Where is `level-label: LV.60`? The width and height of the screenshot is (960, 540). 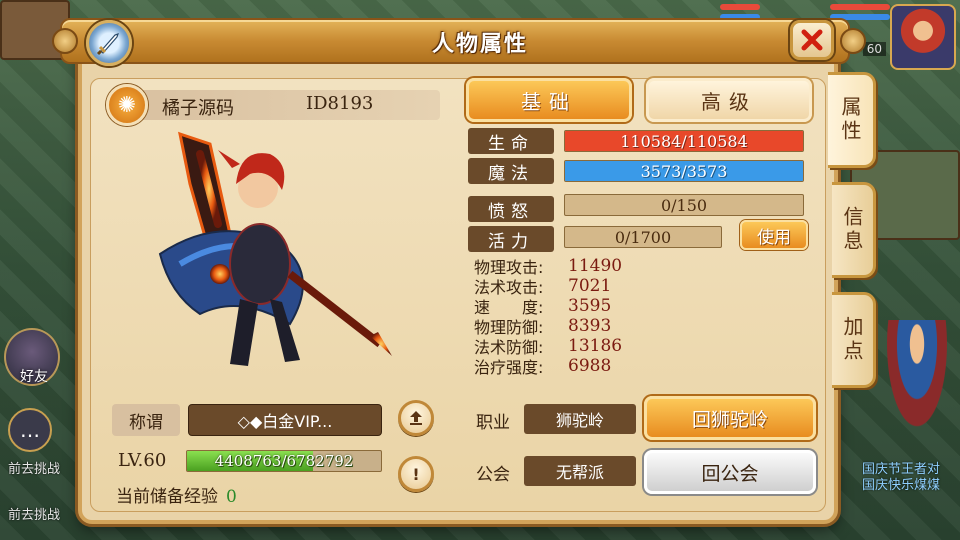 level-label: LV.60 is located at coordinates (142, 460).